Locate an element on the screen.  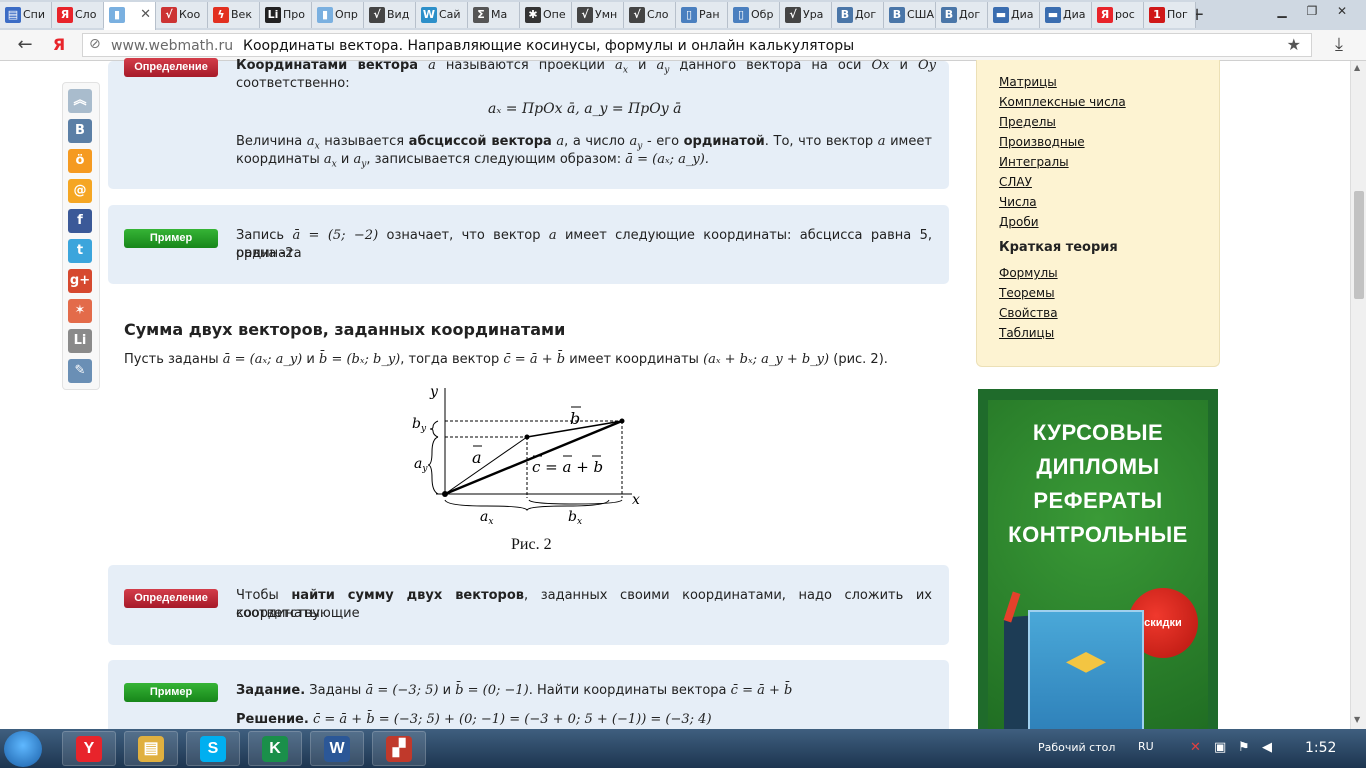
restore-button: ❐ is located at coordinates (1312, 11).